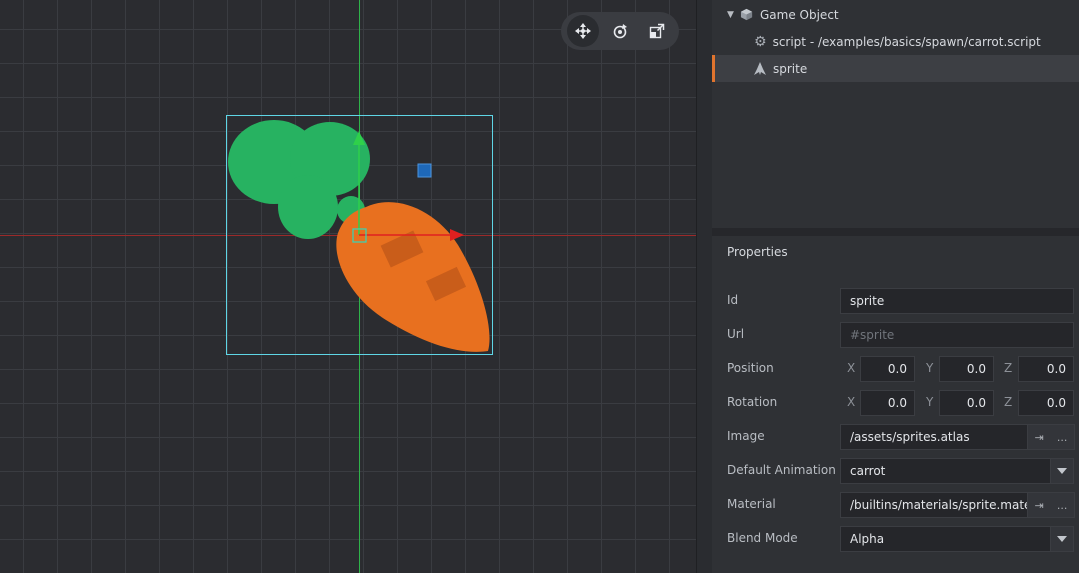 This screenshot has height=573, width=1079. I want to click on tree-item-sprite: sprite, so click(895, 68).